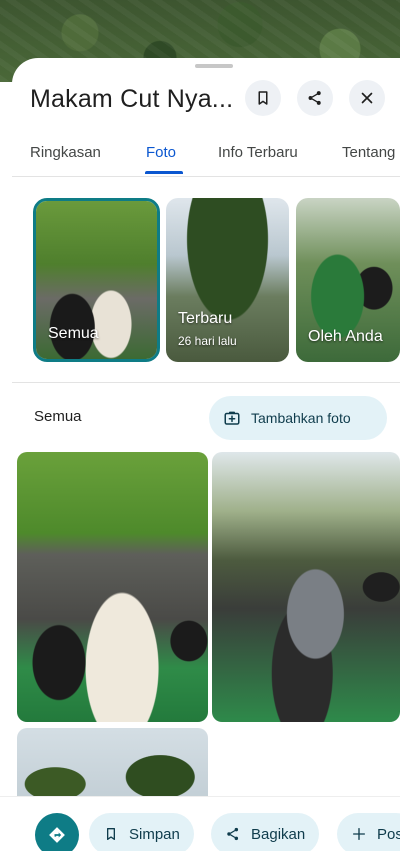 This screenshot has height=851, width=400. Describe the element at coordinates (206, 382) in the screenshot. I see `section-divider` at that location.